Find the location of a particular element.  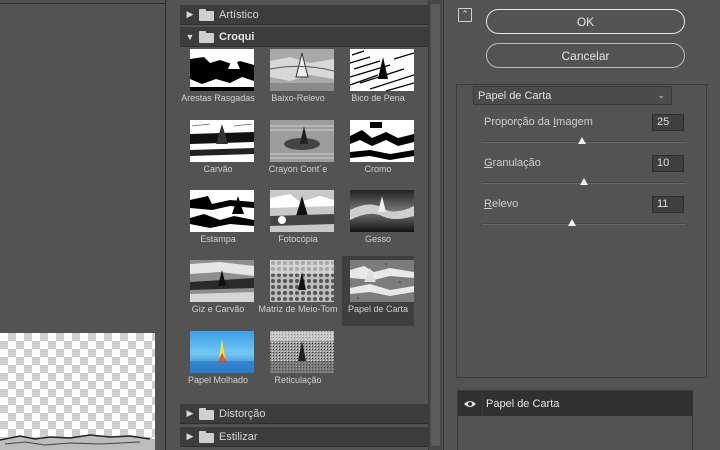

category-label: Artístico is located at coordinates (239, 14).